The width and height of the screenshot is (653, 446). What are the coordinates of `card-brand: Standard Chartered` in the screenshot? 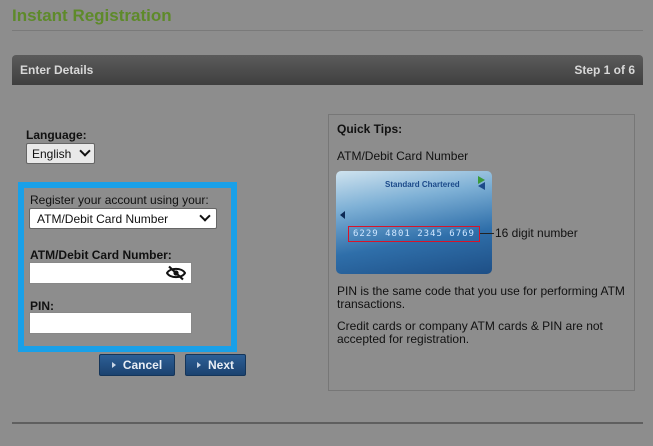 It's located at (422, 184).